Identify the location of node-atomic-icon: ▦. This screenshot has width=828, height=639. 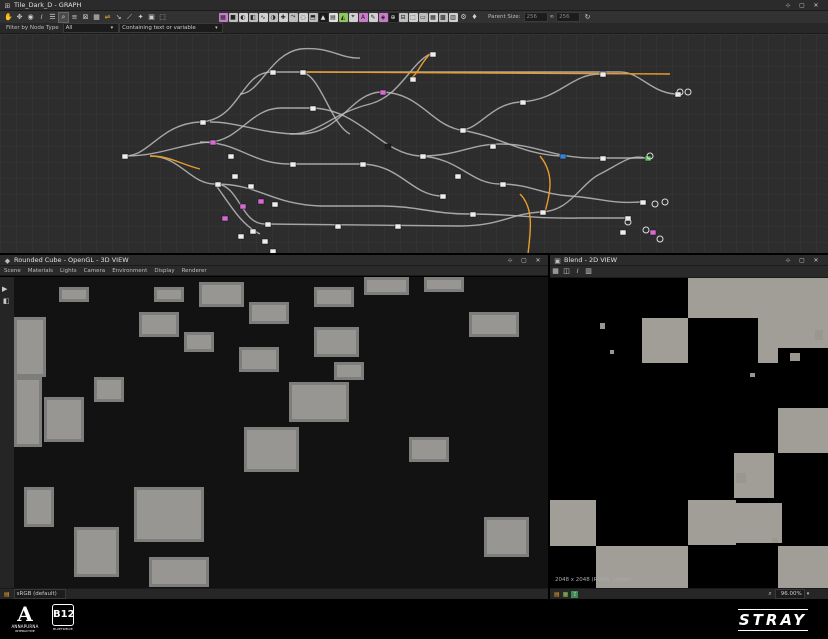
(223, 17).